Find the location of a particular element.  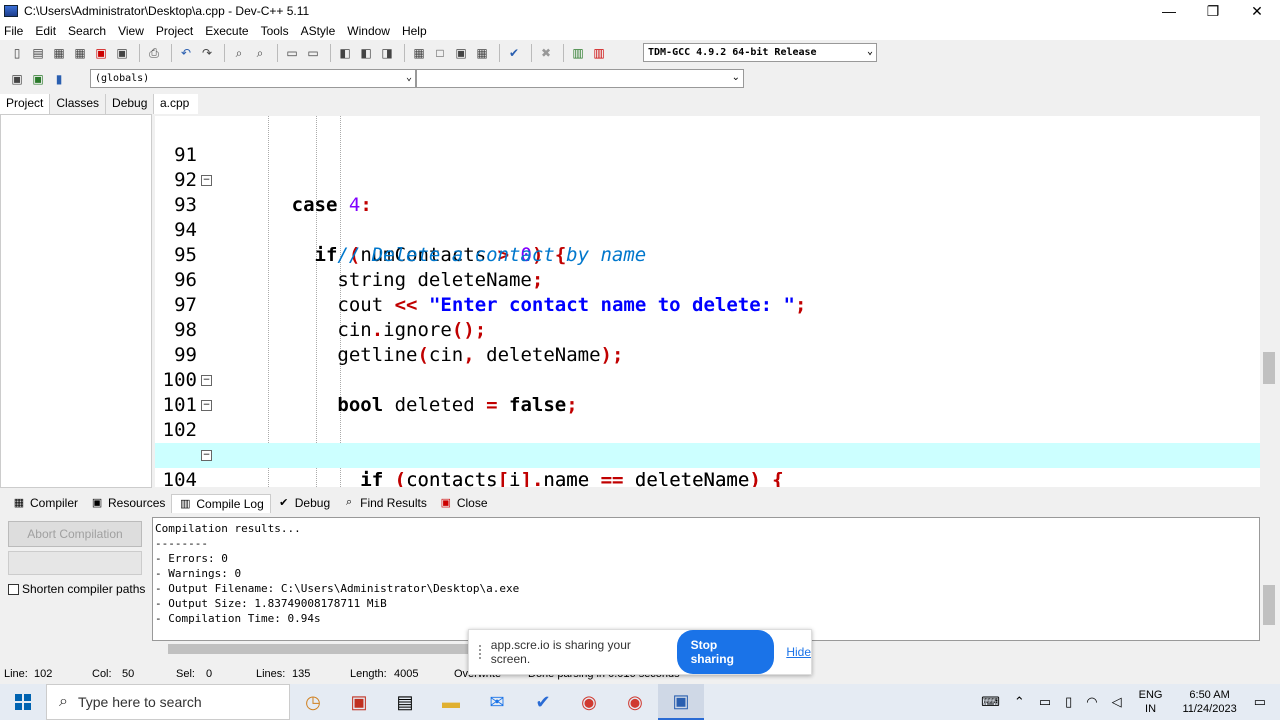

code-line: 95 string deleteName; is located at coordinates (707, 254).